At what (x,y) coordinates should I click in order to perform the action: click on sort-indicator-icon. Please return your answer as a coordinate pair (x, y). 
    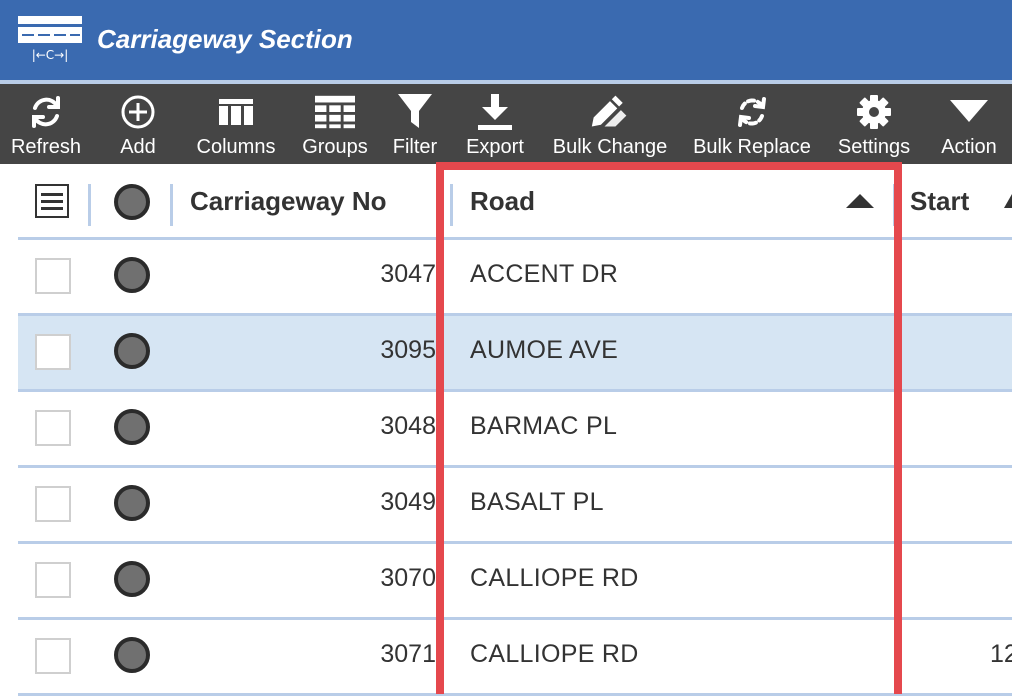
    Looking at the image, I should click on (1008, 201).